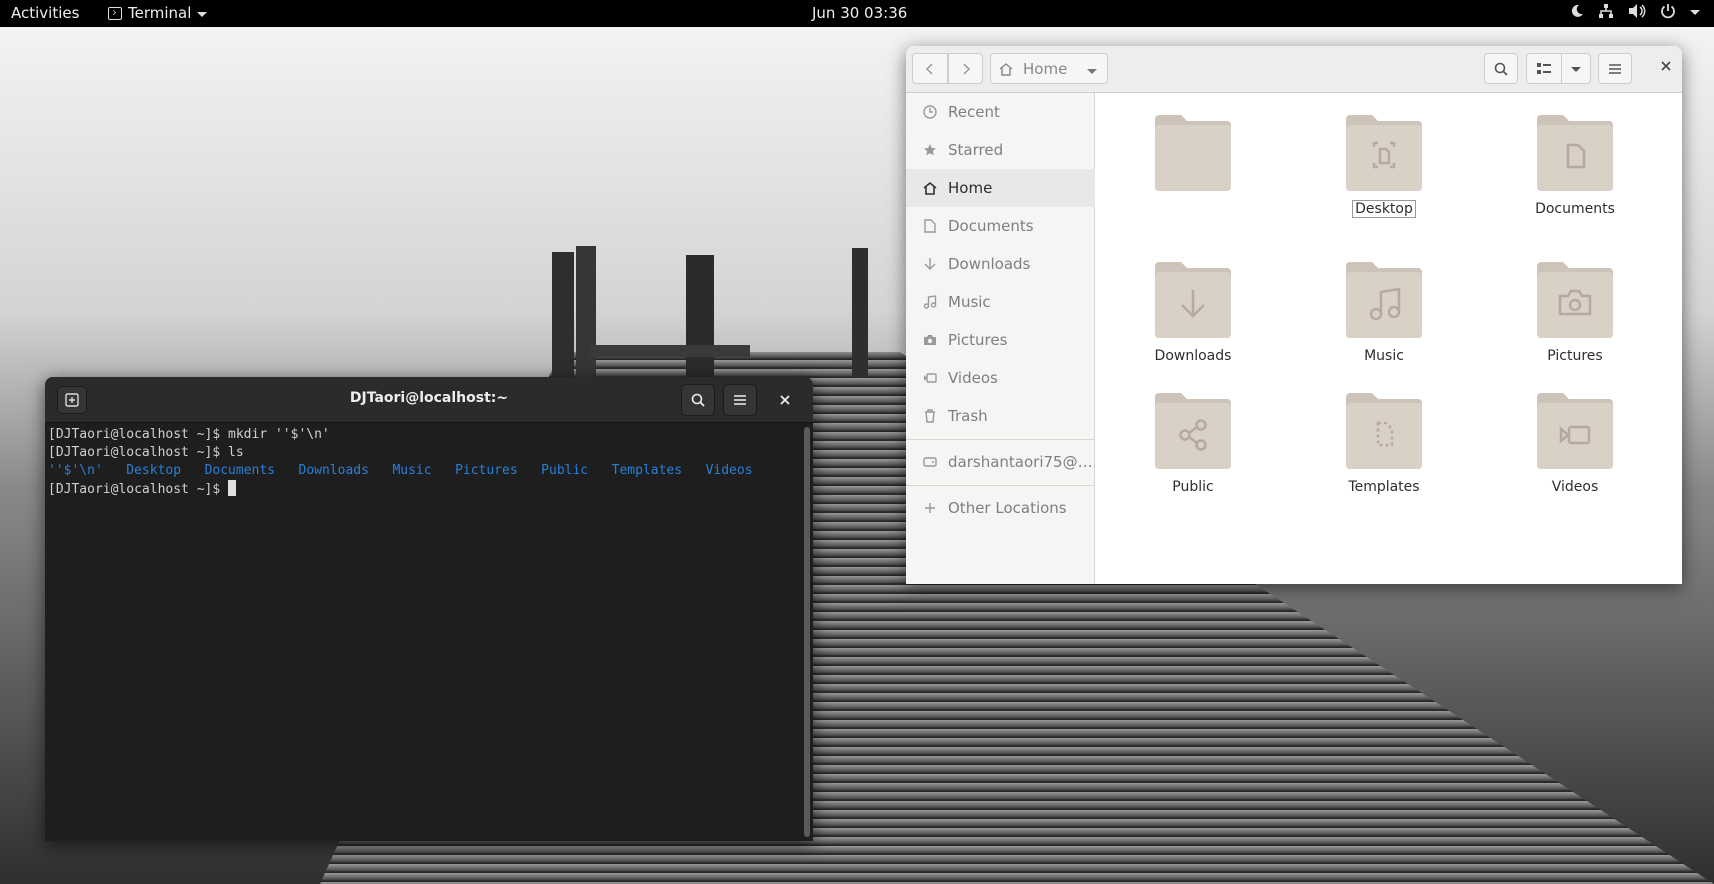 The width and height of the screenshot is (1714, 884). What do you see at coordinates (1575, 487) in the screenshot?
I see `folder-label: Videos` at bounding box center [1575, 487].